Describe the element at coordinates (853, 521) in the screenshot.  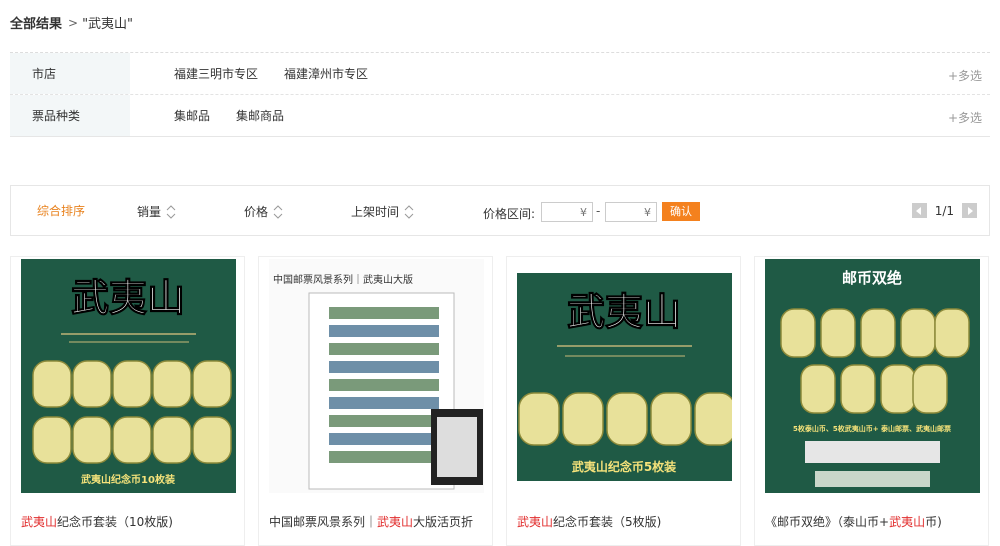
I see `product-title: 《邮币双绝》（泰山币+武夷山币)` at that location.